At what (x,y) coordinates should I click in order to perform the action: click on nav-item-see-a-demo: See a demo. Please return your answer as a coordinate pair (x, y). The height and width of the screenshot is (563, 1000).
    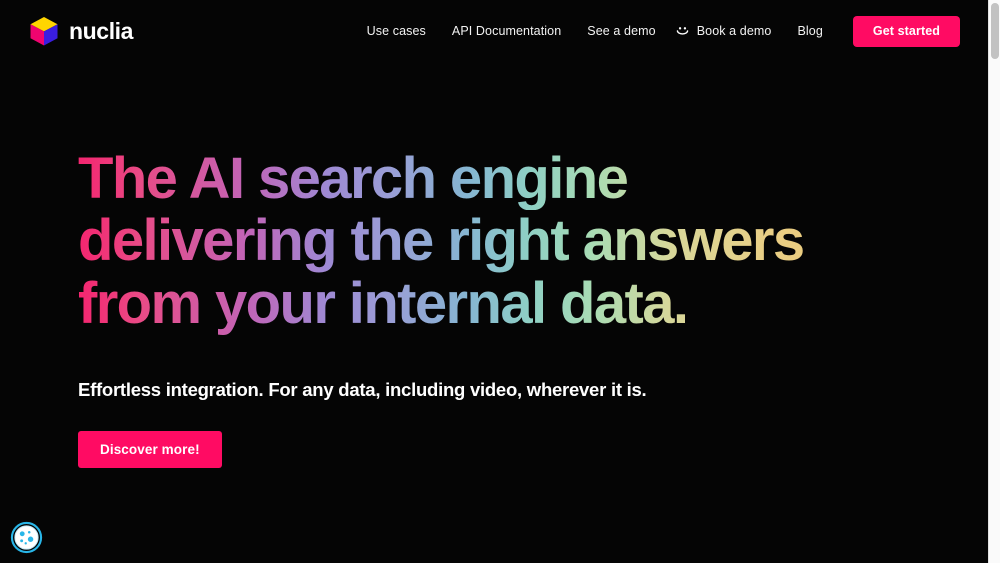
    Looking at the image, I should click on (621, 31).